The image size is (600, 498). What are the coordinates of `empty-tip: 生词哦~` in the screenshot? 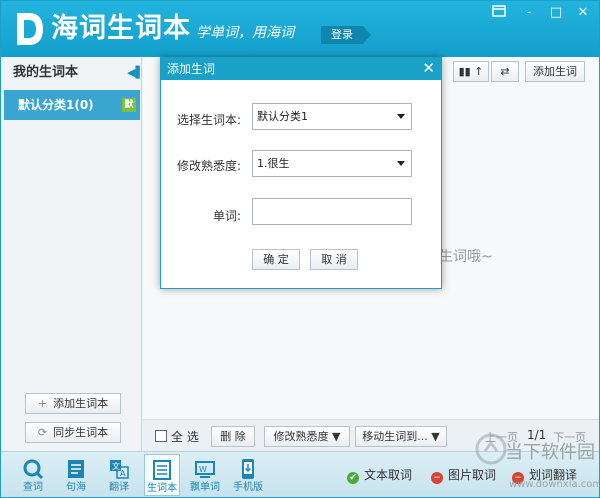 It's located at (466, 257).